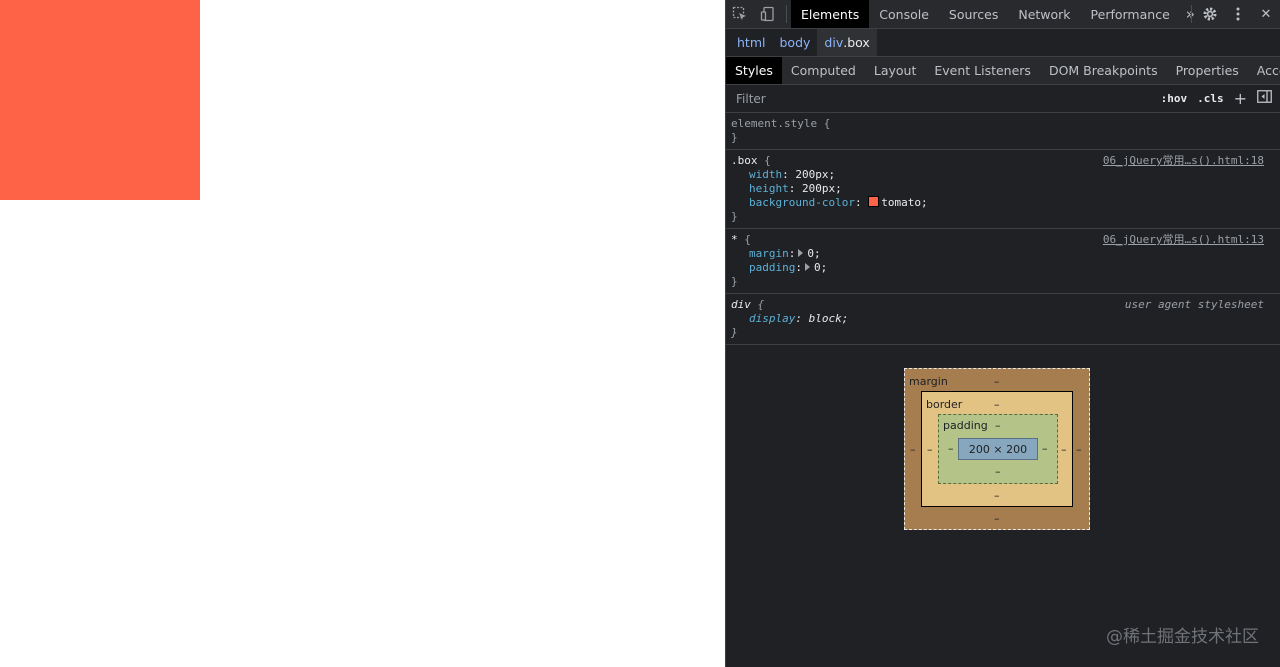 This screenshot has width=1280, height=667. I want to click on color-swatch, so click(874, 201).